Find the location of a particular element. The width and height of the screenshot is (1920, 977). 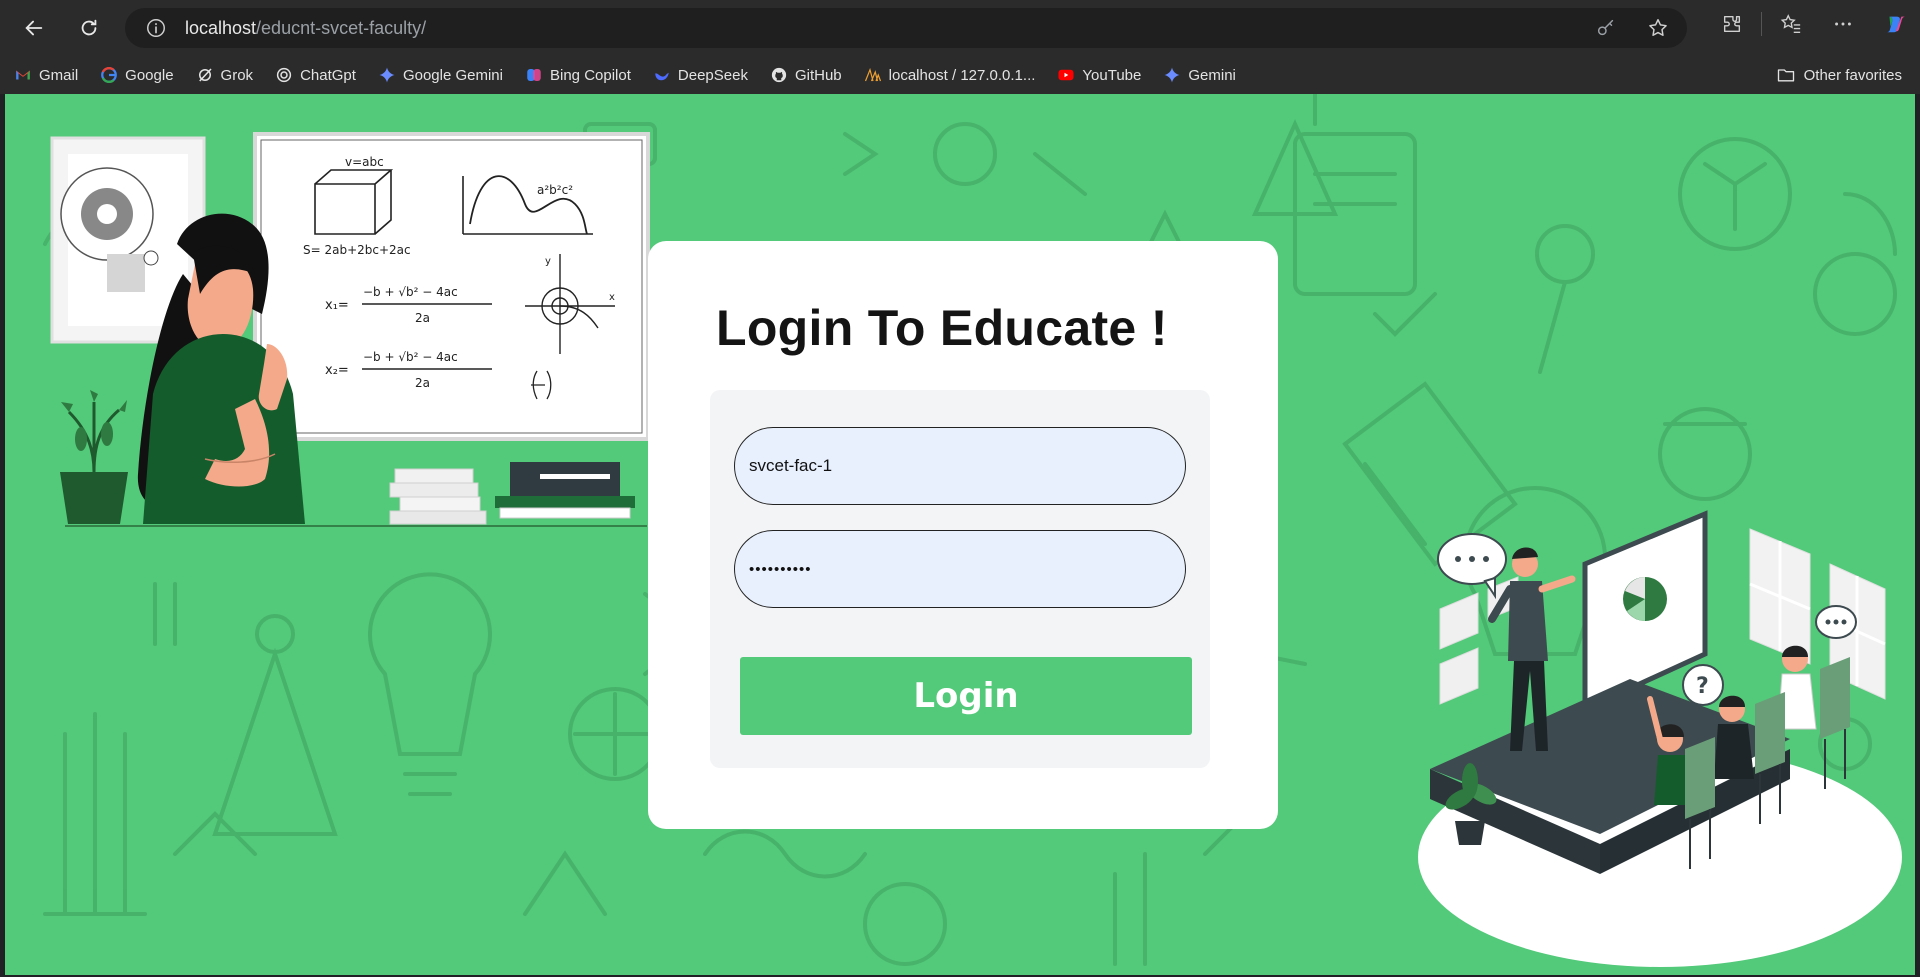

bookmark-label: GitHub is located at coordinates (818, 75).